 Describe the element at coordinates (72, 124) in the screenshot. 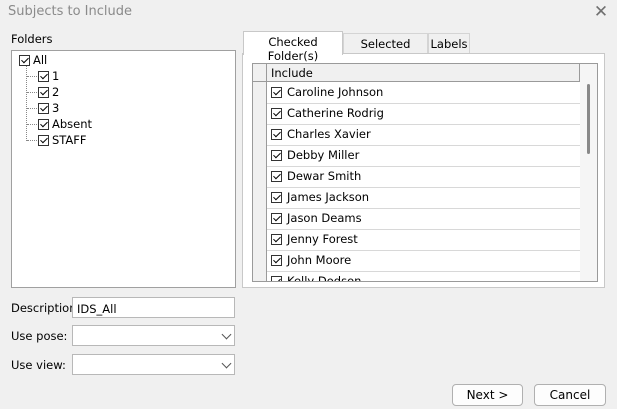

I see `tree-node-label: Absent` at that location.